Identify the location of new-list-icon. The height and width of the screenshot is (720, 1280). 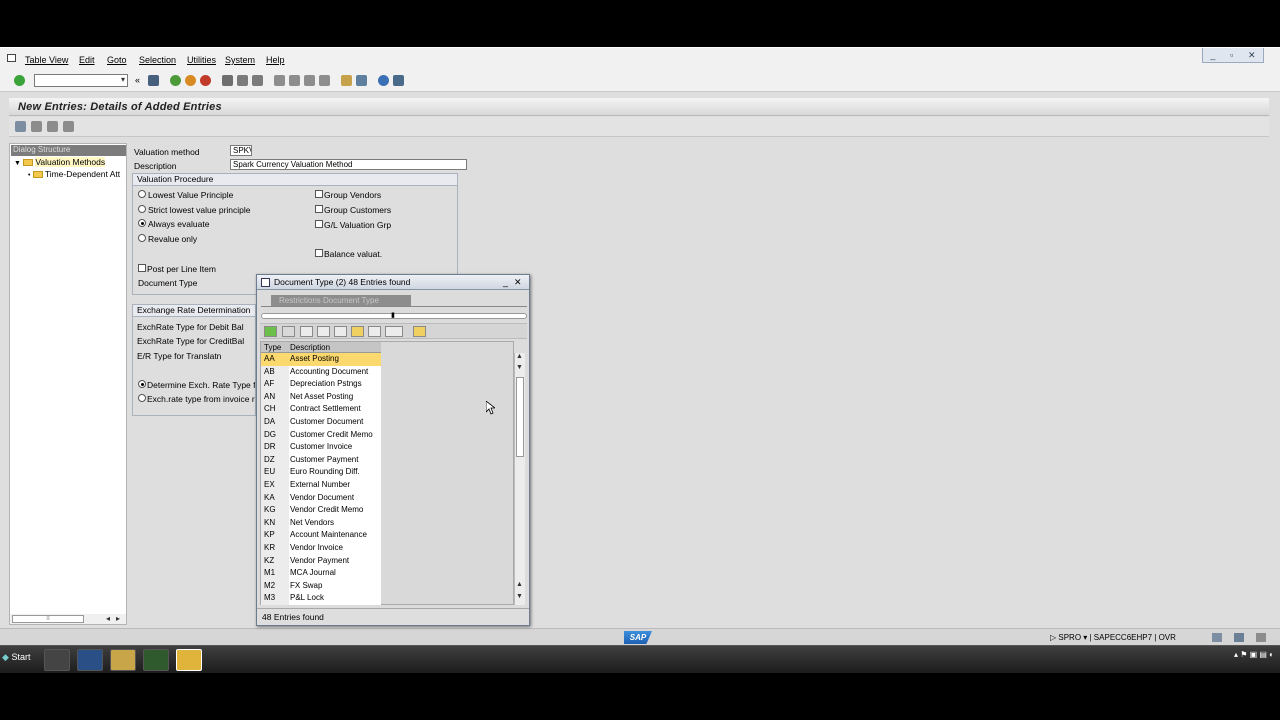
(306, 331).